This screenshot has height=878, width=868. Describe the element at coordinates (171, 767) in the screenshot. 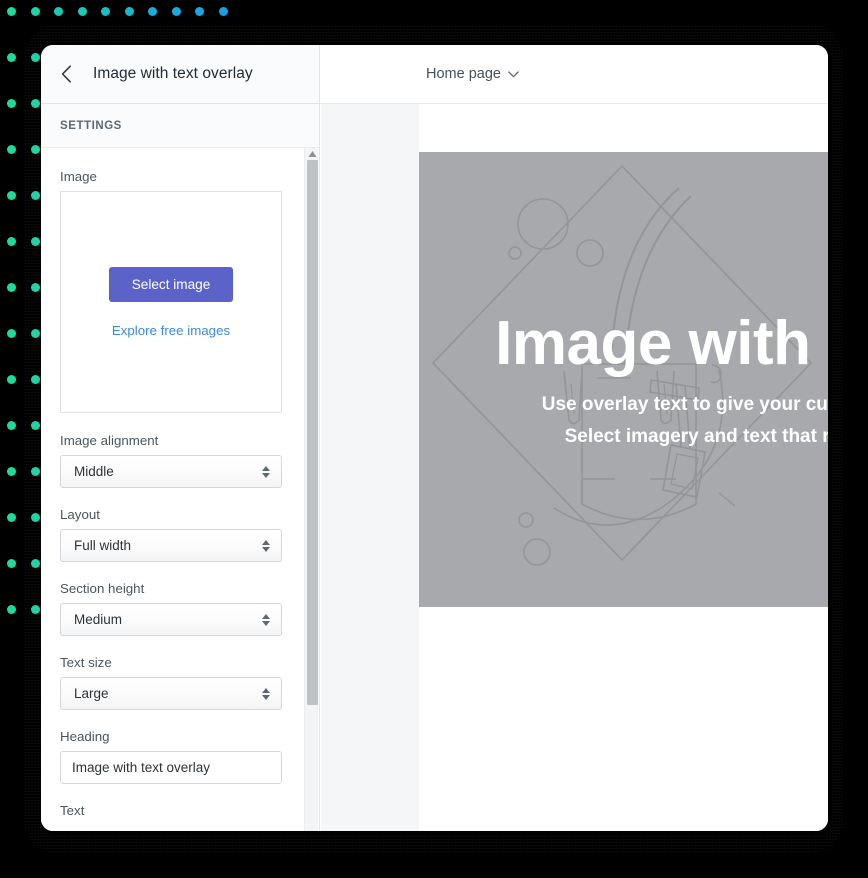

I see `heading-input` at that location.